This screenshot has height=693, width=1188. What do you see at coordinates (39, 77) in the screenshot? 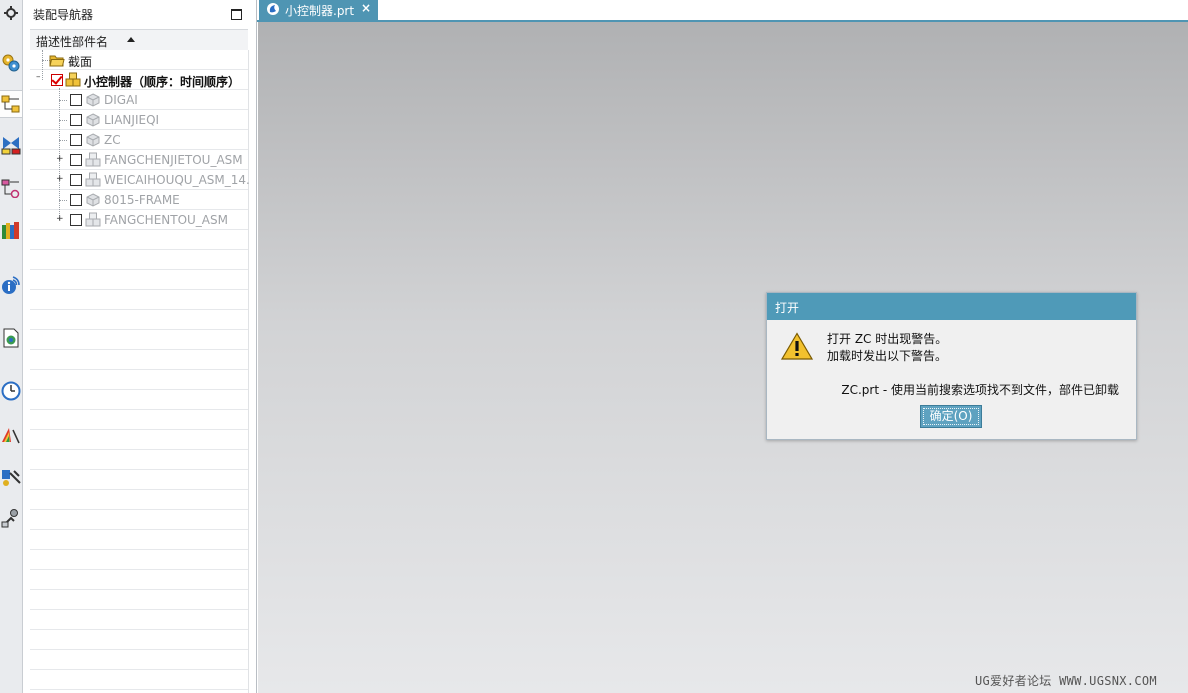
I see `collapse-icon: –` at bounding box center [39, 77].